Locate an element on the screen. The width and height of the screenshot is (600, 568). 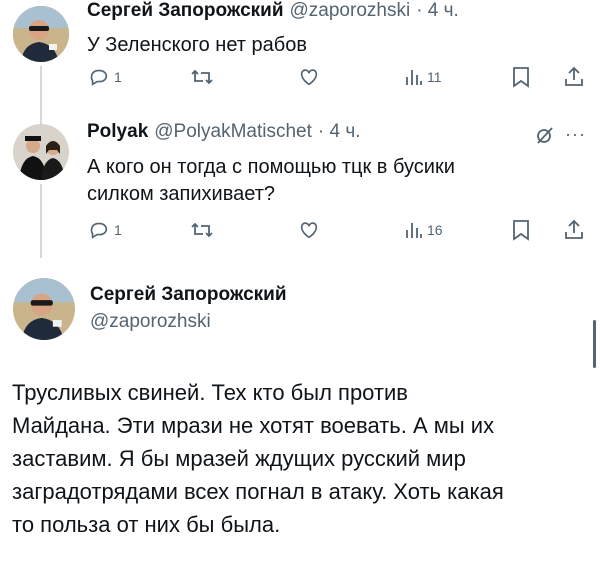
tweet-text: У Зеленского нет рабов is located at coordinates (197, 45).